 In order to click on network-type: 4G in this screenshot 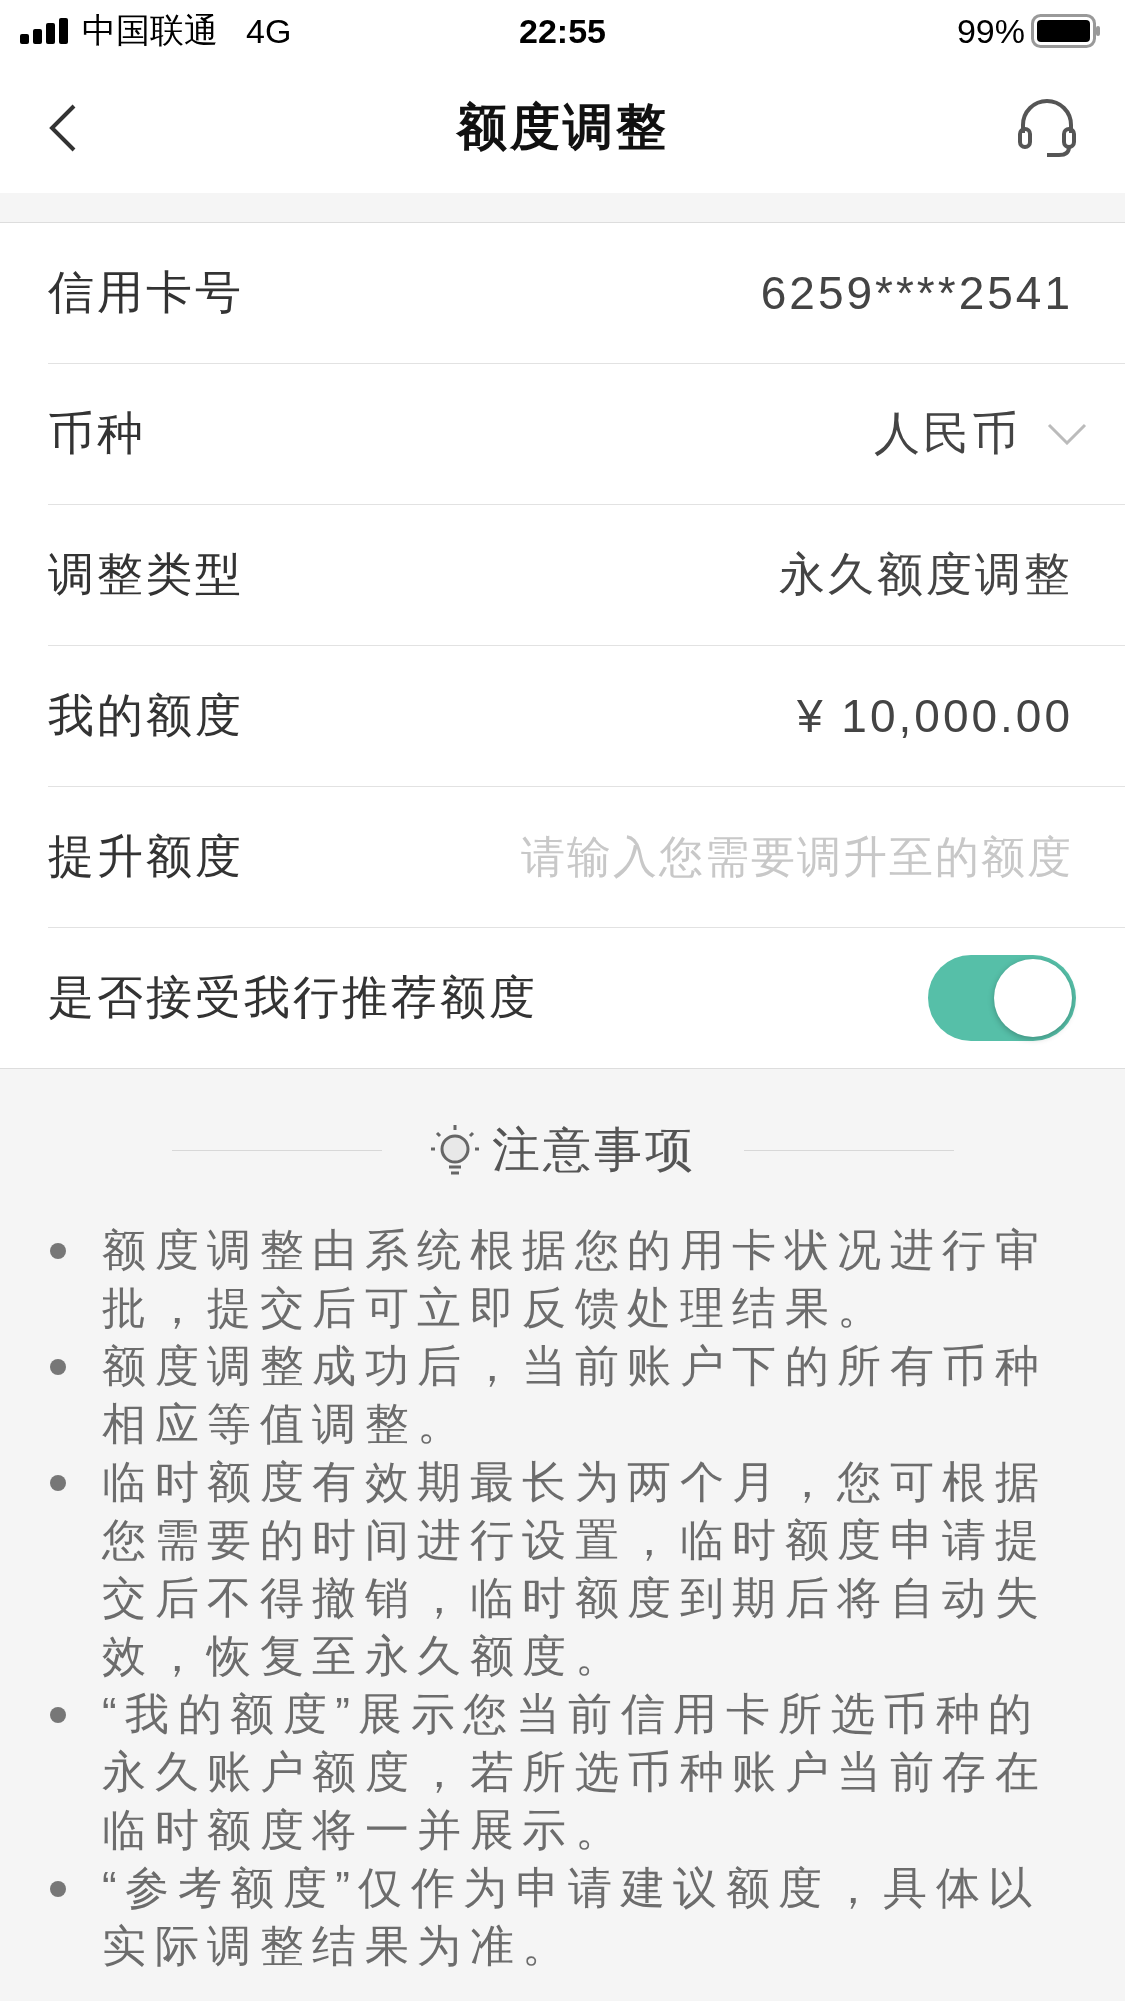, I will do `click(269, 31)`.